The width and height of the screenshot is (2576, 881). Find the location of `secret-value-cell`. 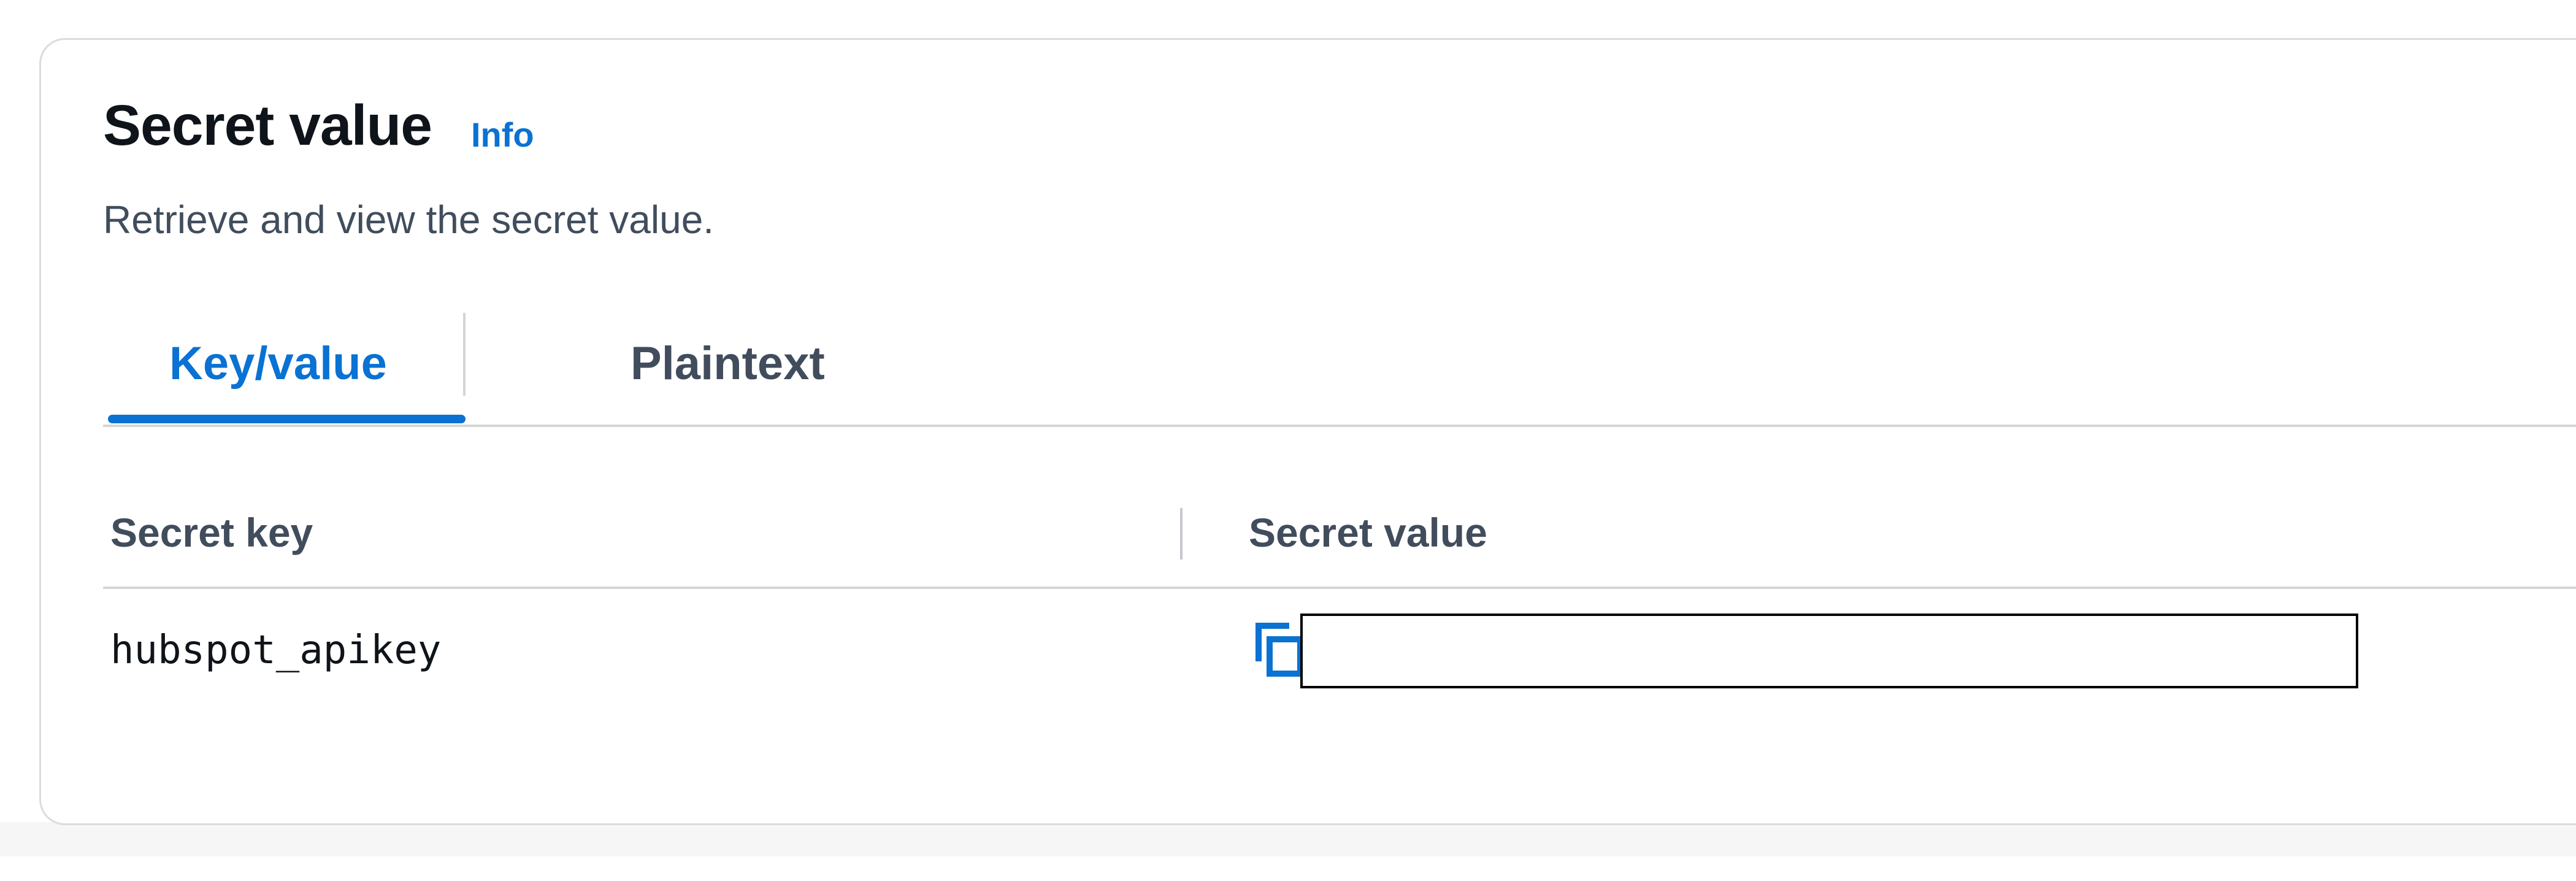

secret-value-cell is located at coordinates (1829, 651).